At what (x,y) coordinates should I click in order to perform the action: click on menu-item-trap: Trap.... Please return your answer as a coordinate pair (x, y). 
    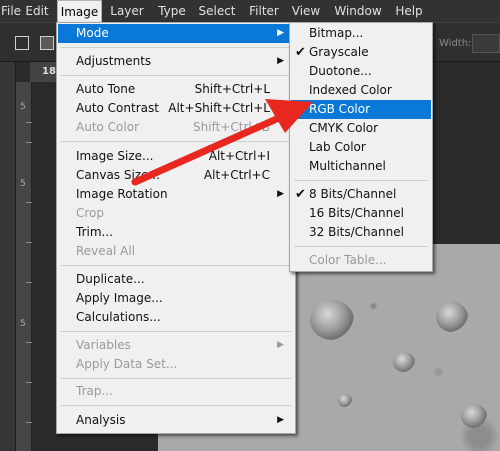
    Looking at the image, I should click on (94, 391).